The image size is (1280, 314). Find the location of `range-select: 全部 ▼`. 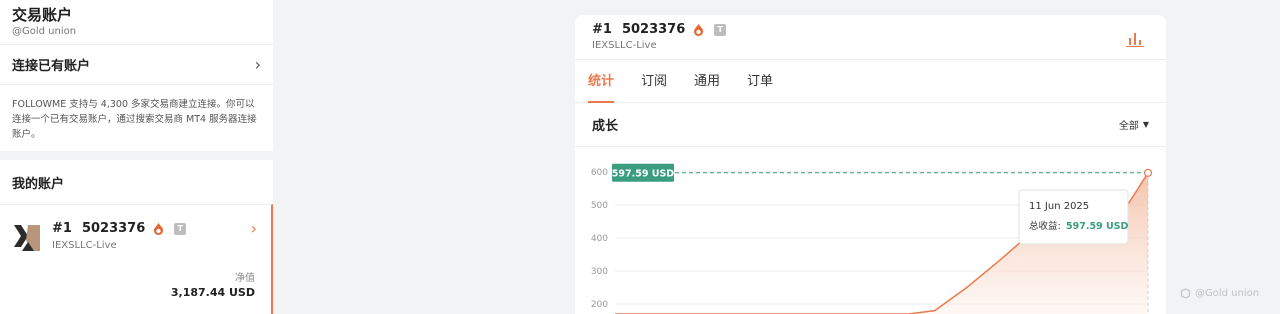

range-select: 全部 ▼ is located at coordinates (1134, 124).